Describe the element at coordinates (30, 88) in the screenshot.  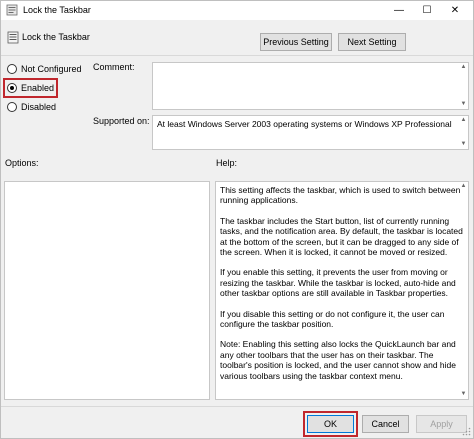
I see `enabled-highlight-box` at that location.